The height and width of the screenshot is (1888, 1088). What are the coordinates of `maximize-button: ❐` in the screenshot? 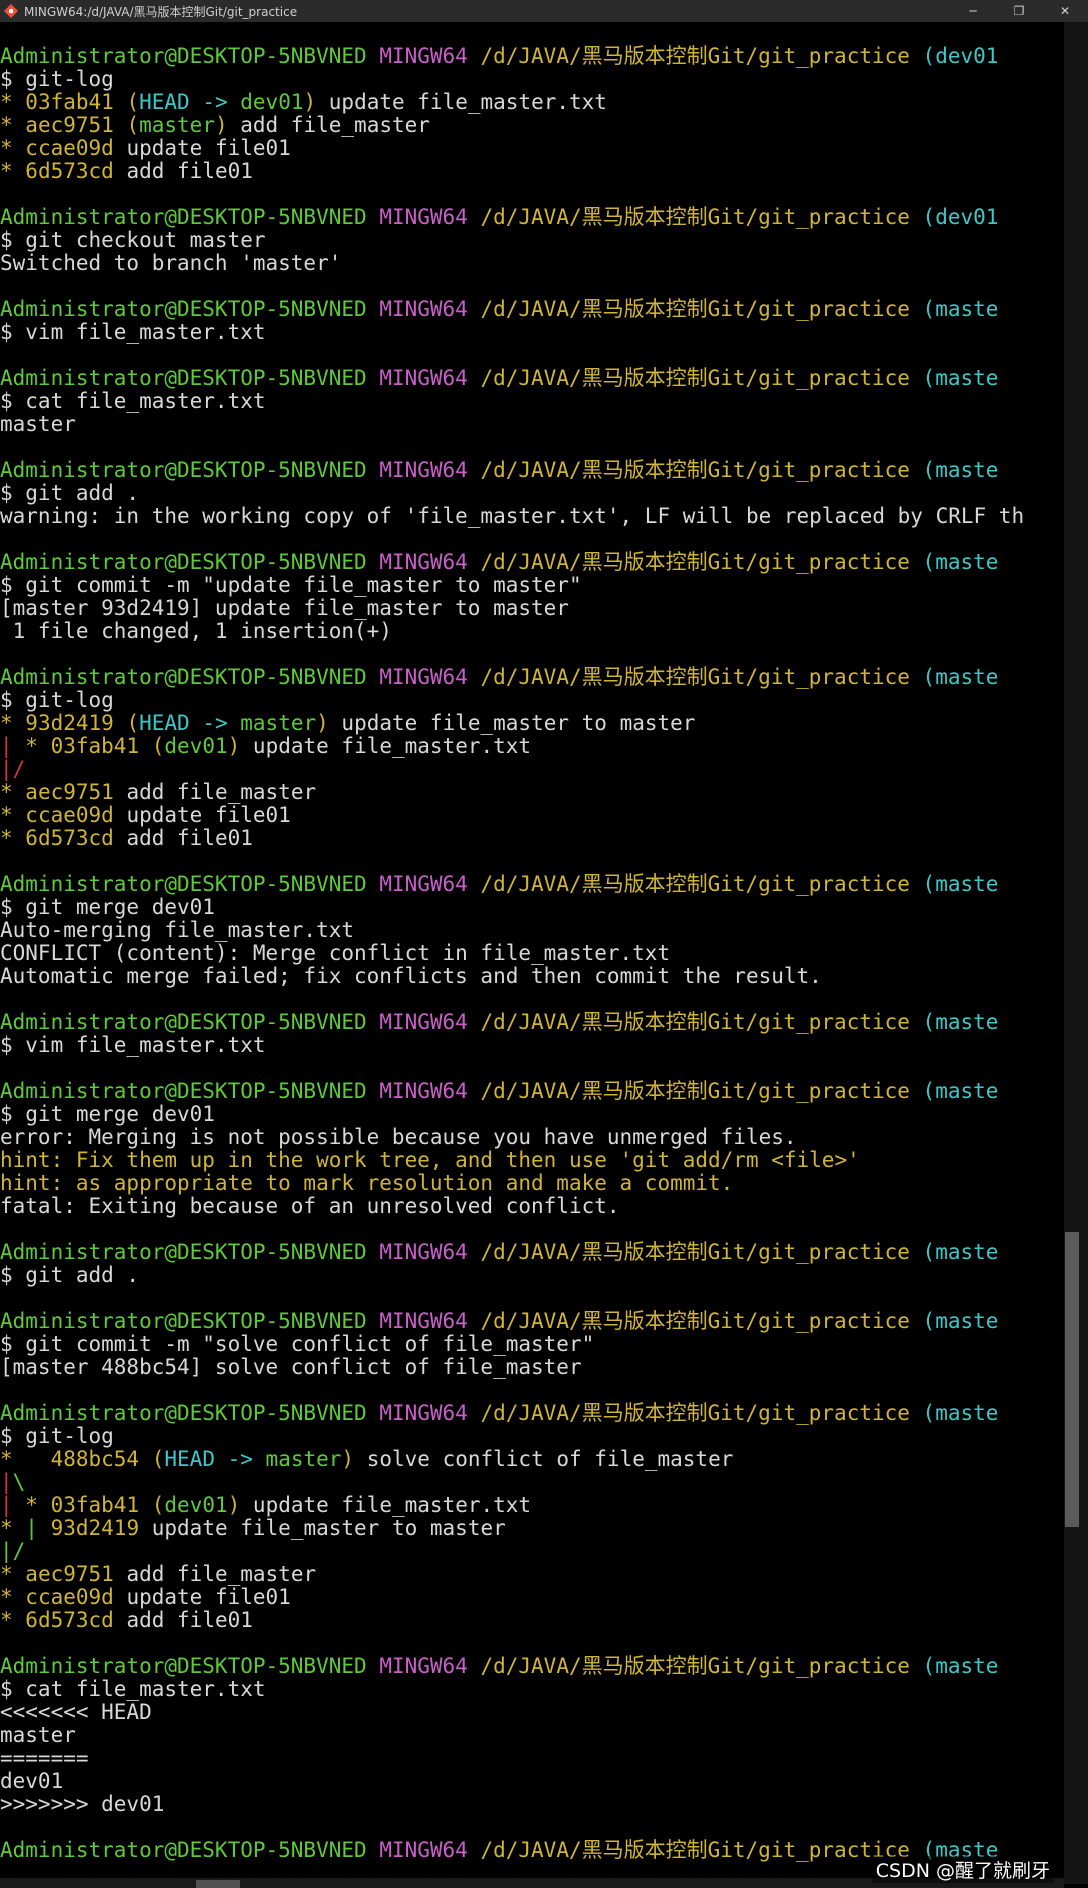 It's located at (1019, 11).